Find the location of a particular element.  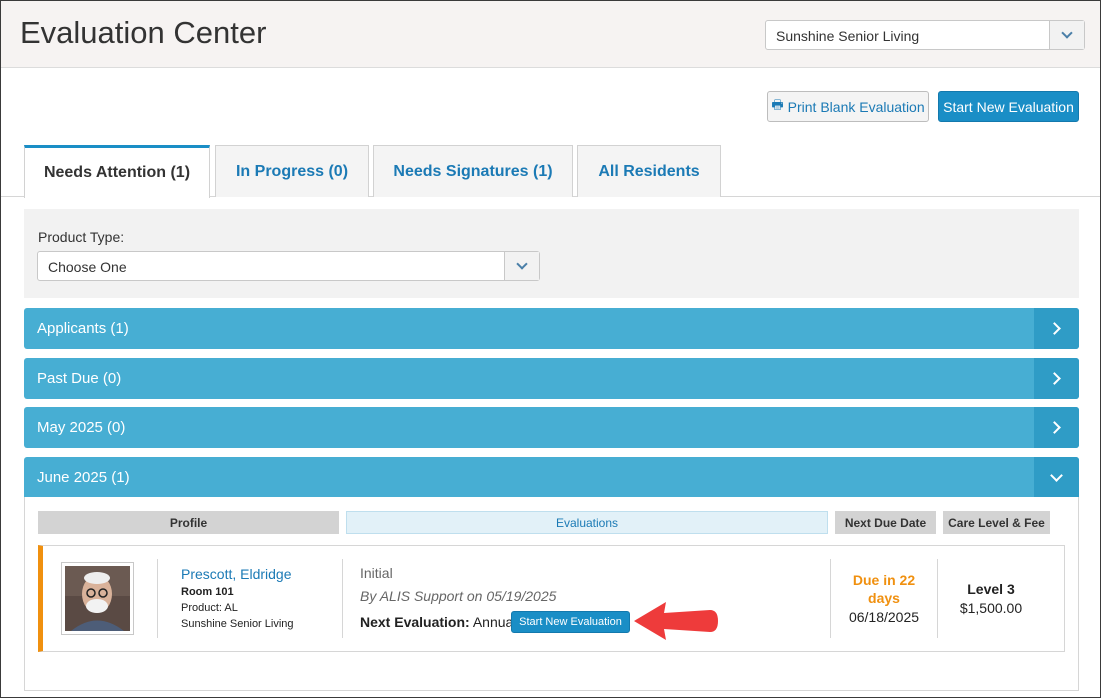

resident-room: Room 101 is located at coordinates (207, 592).